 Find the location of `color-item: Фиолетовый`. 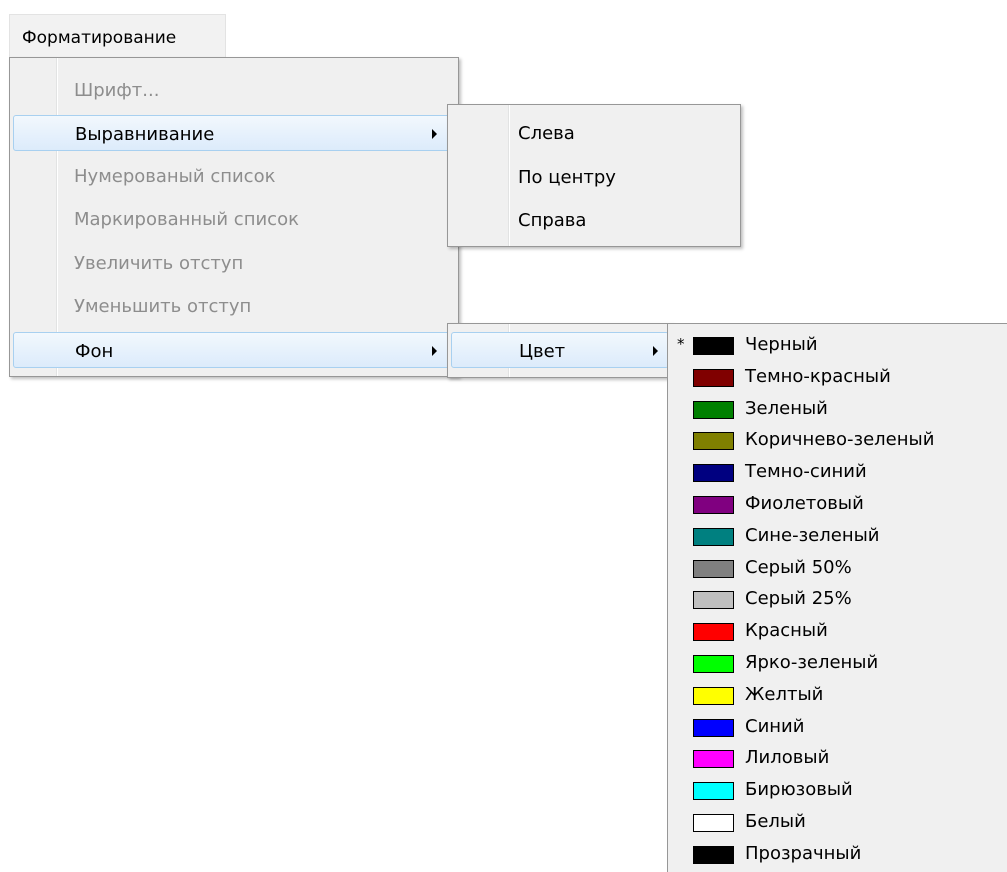

color-item: Фиолетовый is located at coordinates (837, 505).